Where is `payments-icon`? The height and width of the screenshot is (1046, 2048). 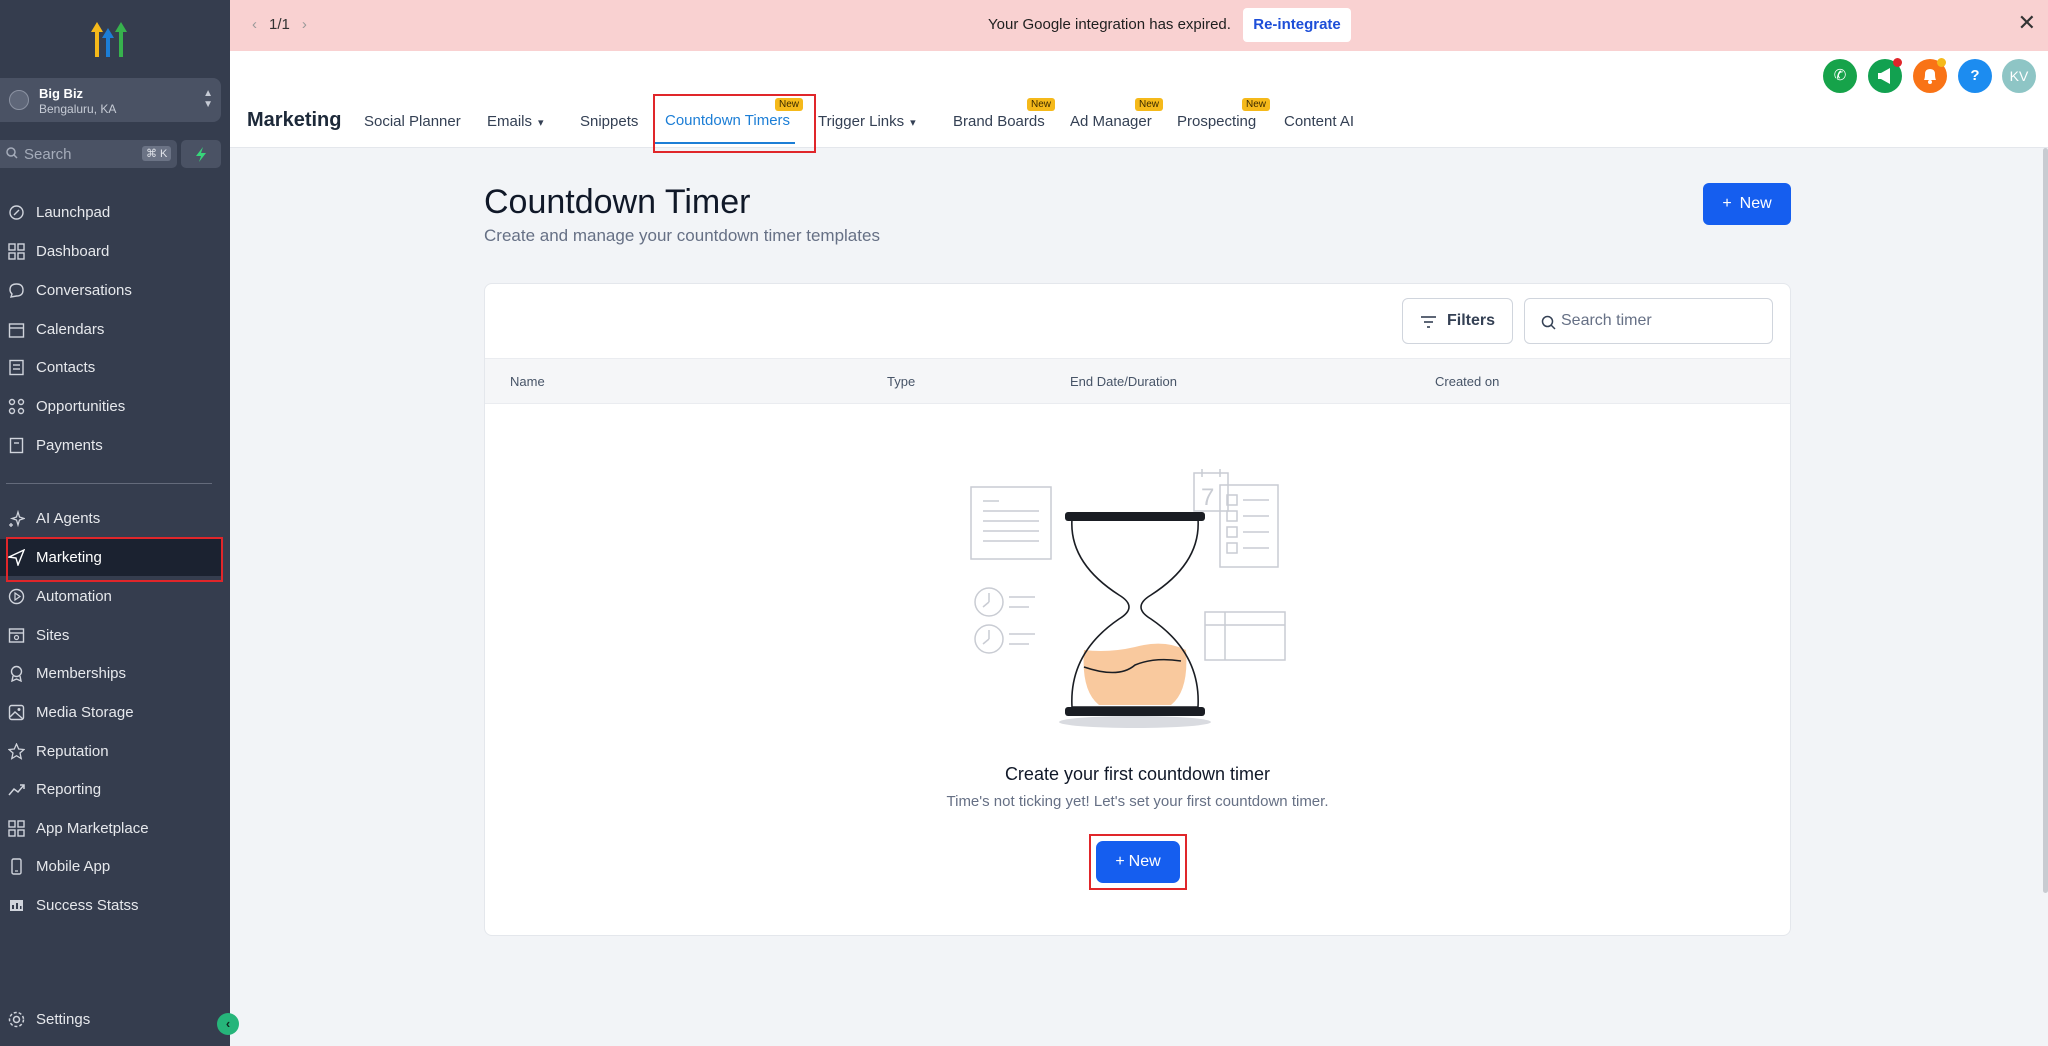 payments-icon is located at coordinates (16, 445).